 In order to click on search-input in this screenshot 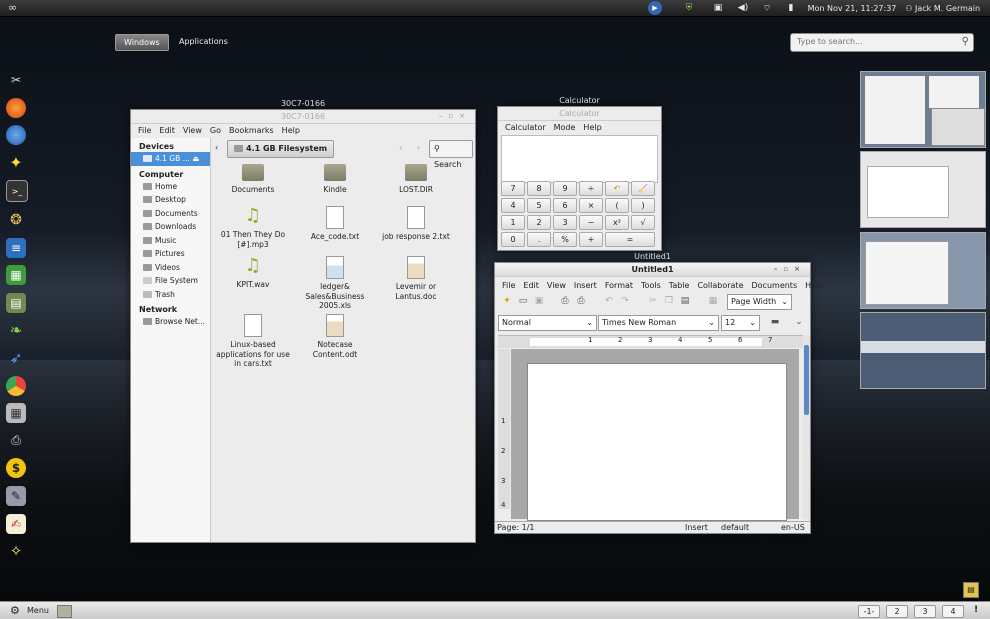, I will do `click(869, 41)`.